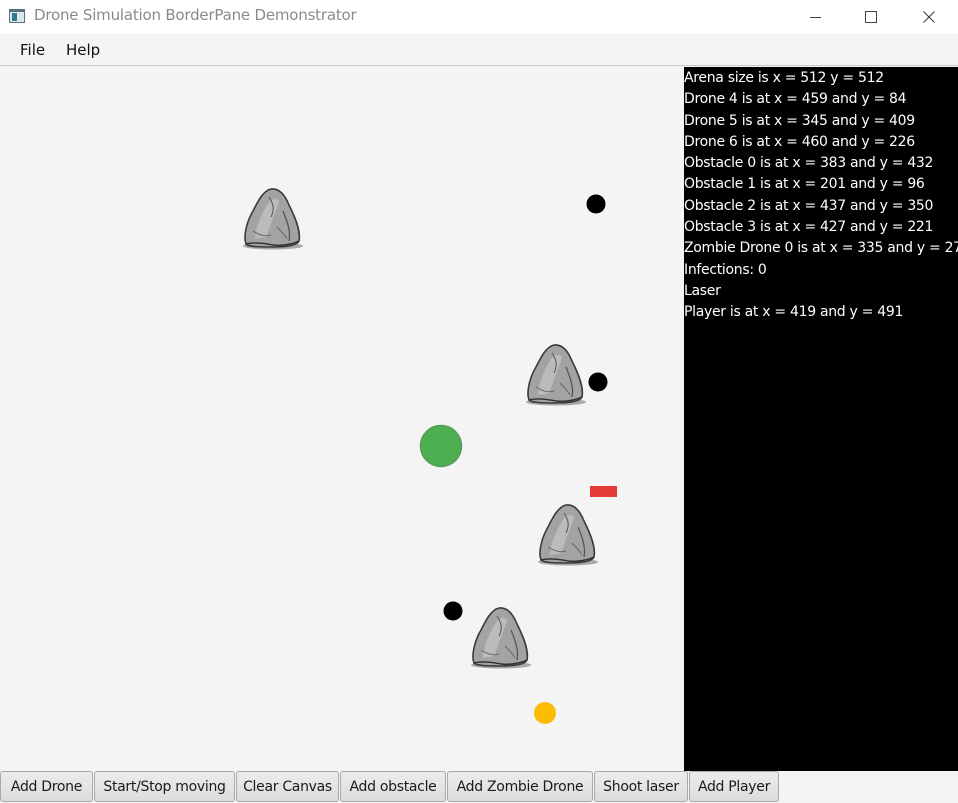 The width and height of the screenshot is (958, 803). What do you see at coordinates (287, 786) in the screenshot?
I see `clear-canvas-button: Clear Canvas` at bounding box center [287, 786].